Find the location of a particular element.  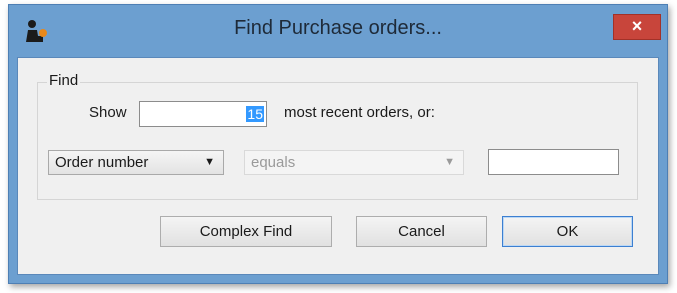

search-field-value: Order number is located at coordinates (102, 162).